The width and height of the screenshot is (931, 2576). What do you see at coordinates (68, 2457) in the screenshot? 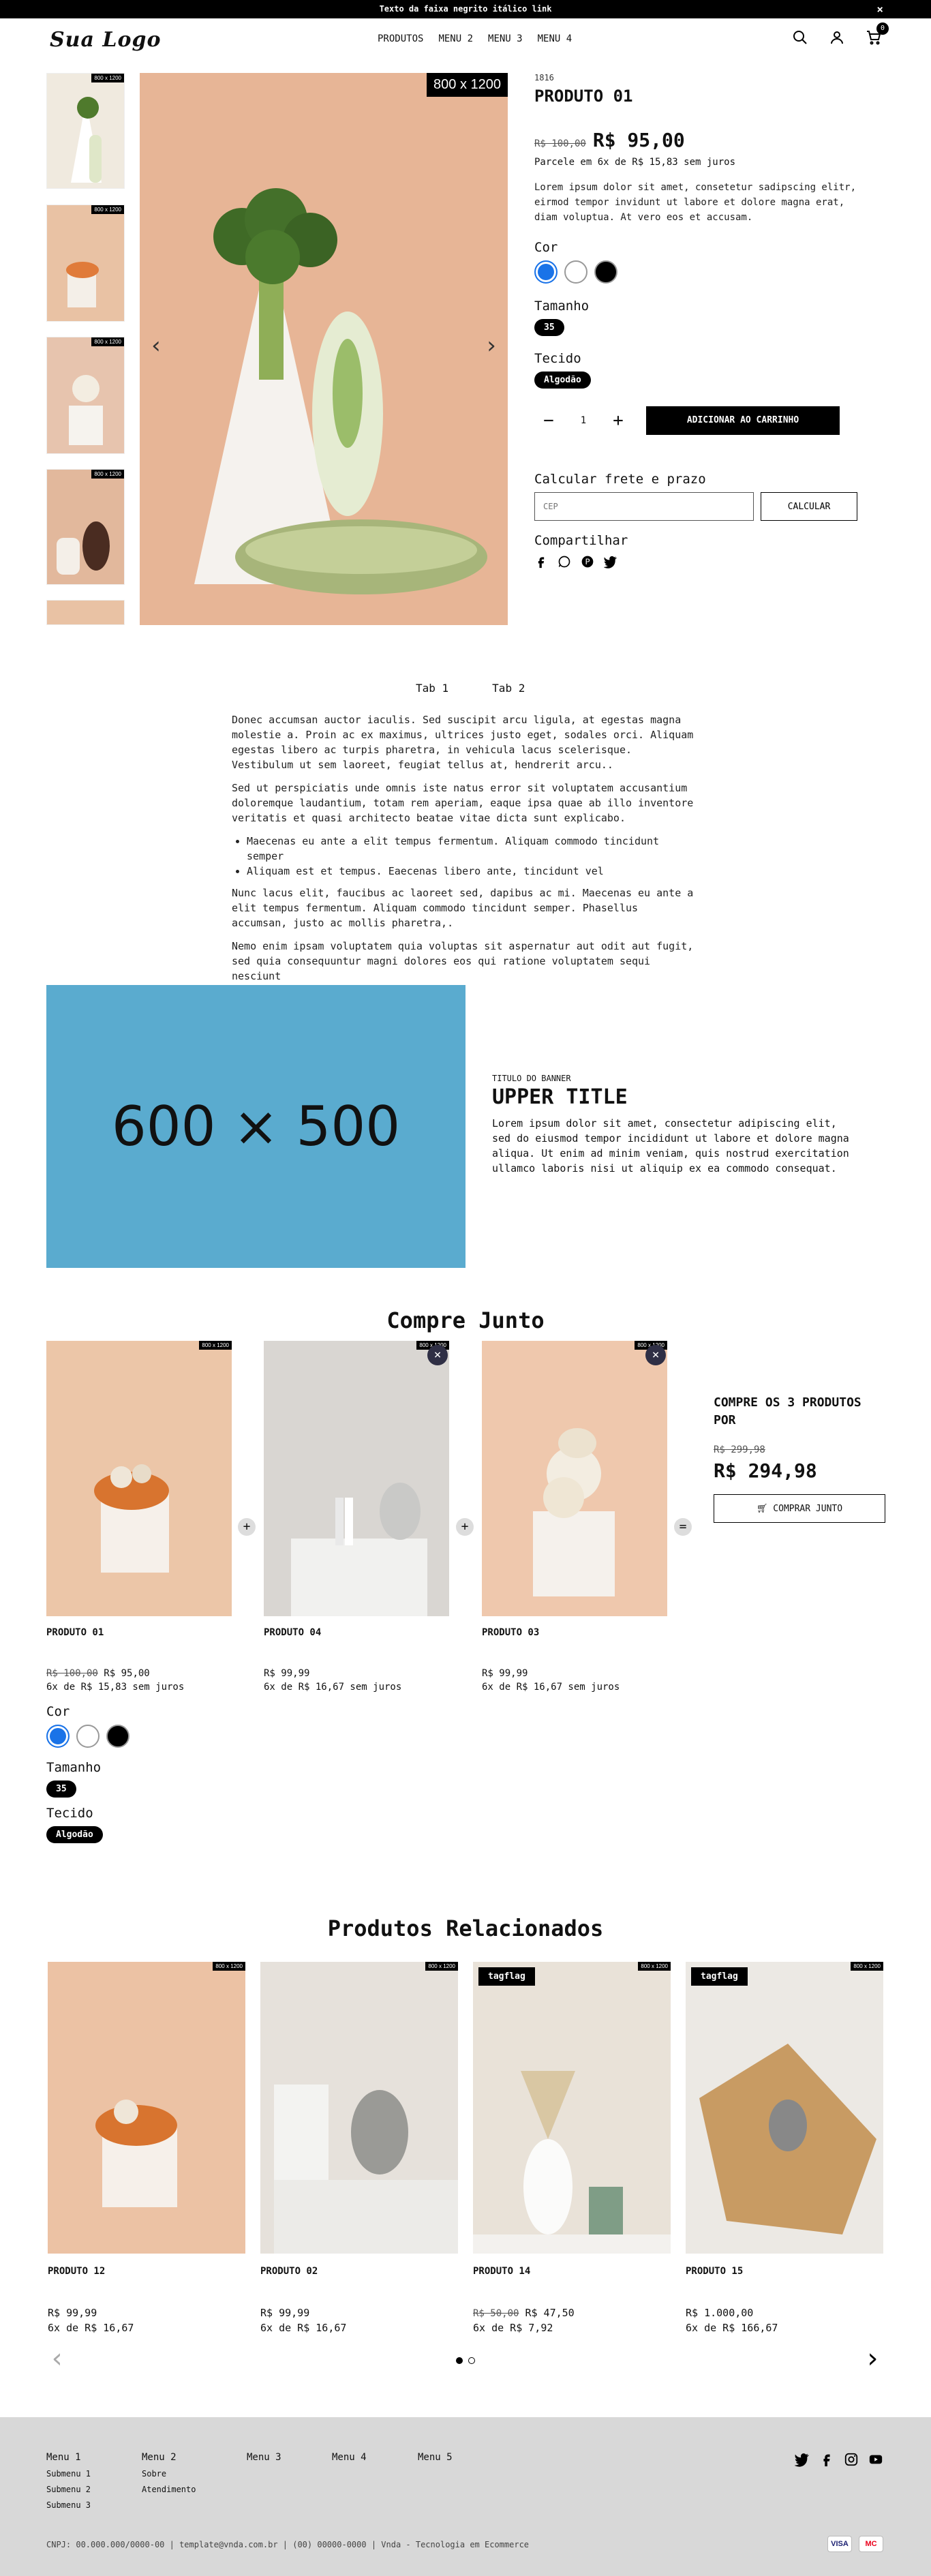
I see `footer-menu-title: Menu 1` at bounding box center [68, 2457].